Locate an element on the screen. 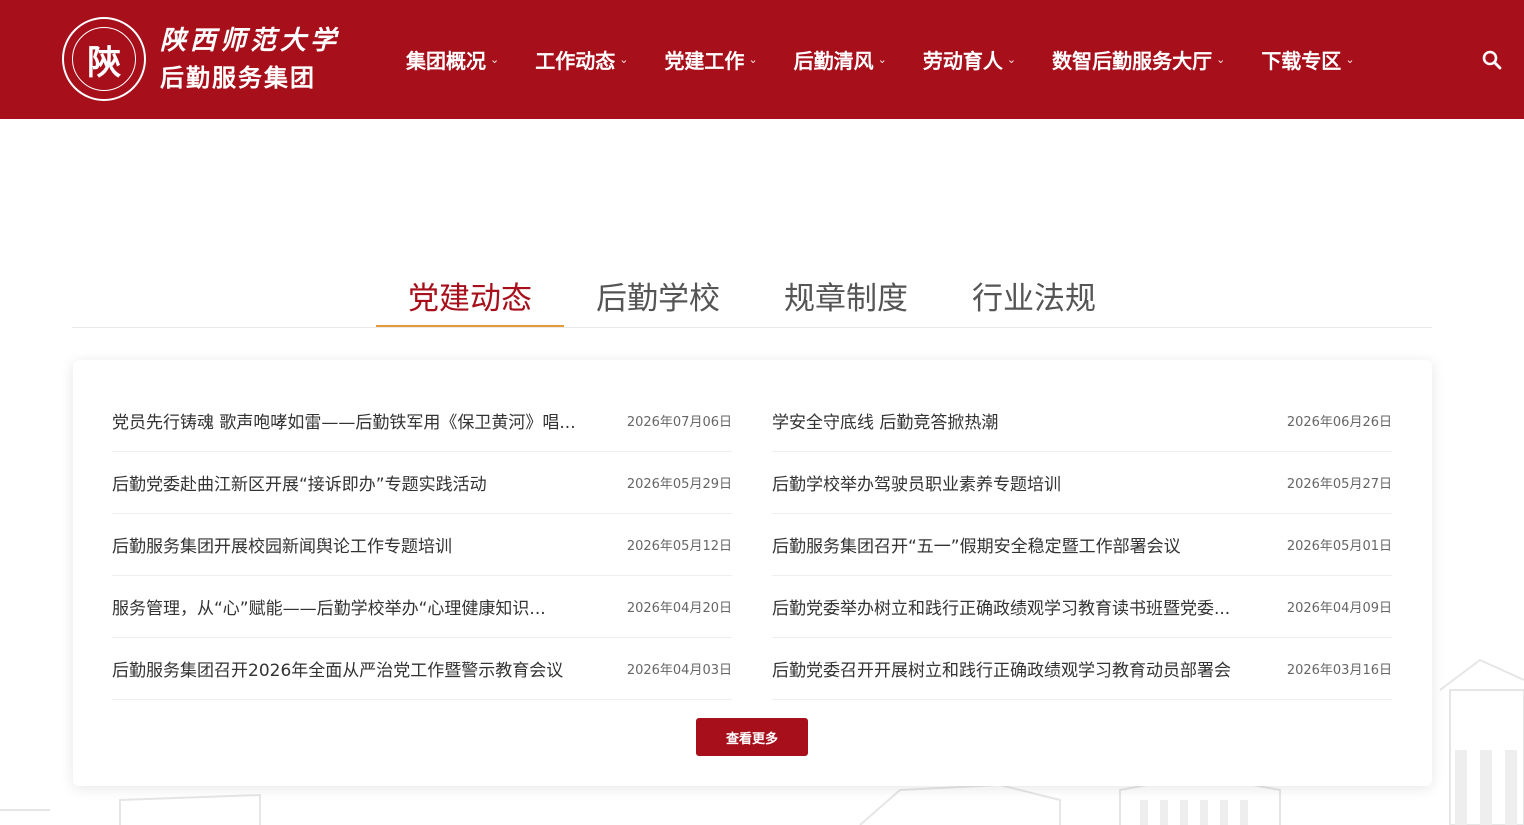 This screenshot has width=1524, height=825. news-date: 2026年04月09日 is located at coordinates (1339, 608).